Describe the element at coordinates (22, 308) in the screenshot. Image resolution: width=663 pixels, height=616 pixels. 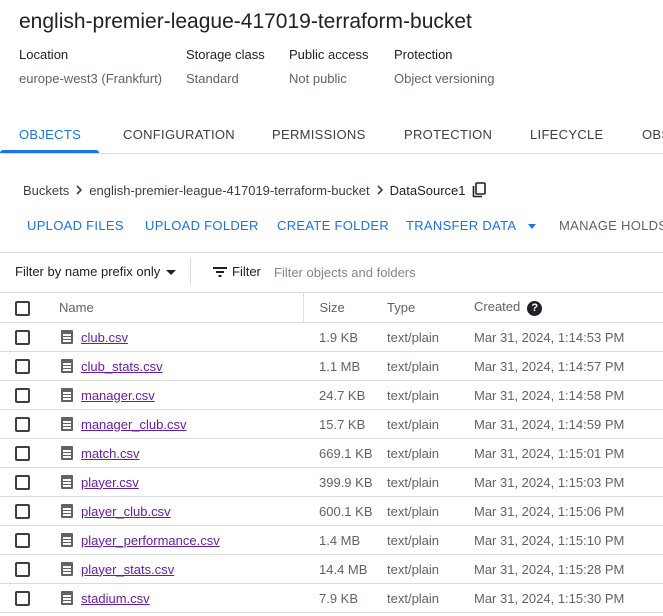
I see `select-all-checkbox` at that location.